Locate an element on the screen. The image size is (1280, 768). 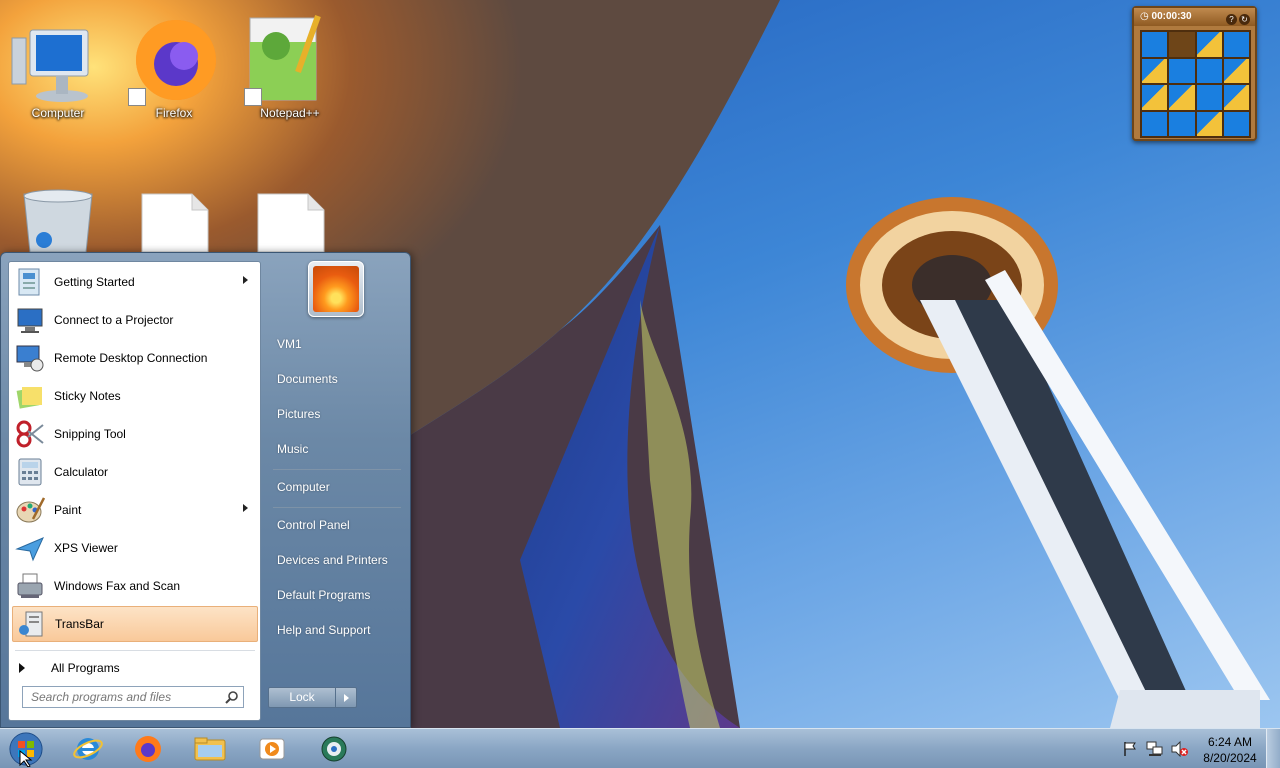
link-pictures: Pictures is located at coordinates (336, 414).